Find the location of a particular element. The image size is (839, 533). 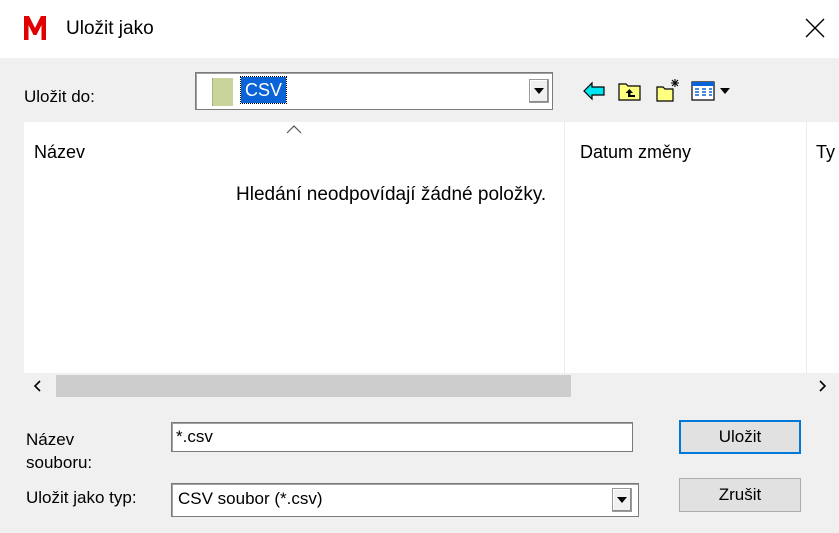

filename-label: Název souboru: is located at coordinates (59, 451).